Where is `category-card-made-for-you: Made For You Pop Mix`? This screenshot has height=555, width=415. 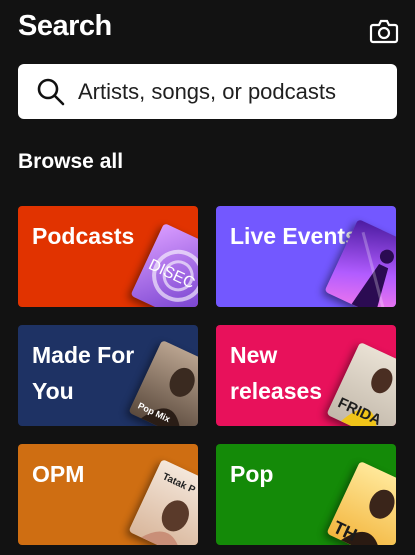 category-card-made-for-you: Made For You Pop Mix is located at coordinates (108, 375).